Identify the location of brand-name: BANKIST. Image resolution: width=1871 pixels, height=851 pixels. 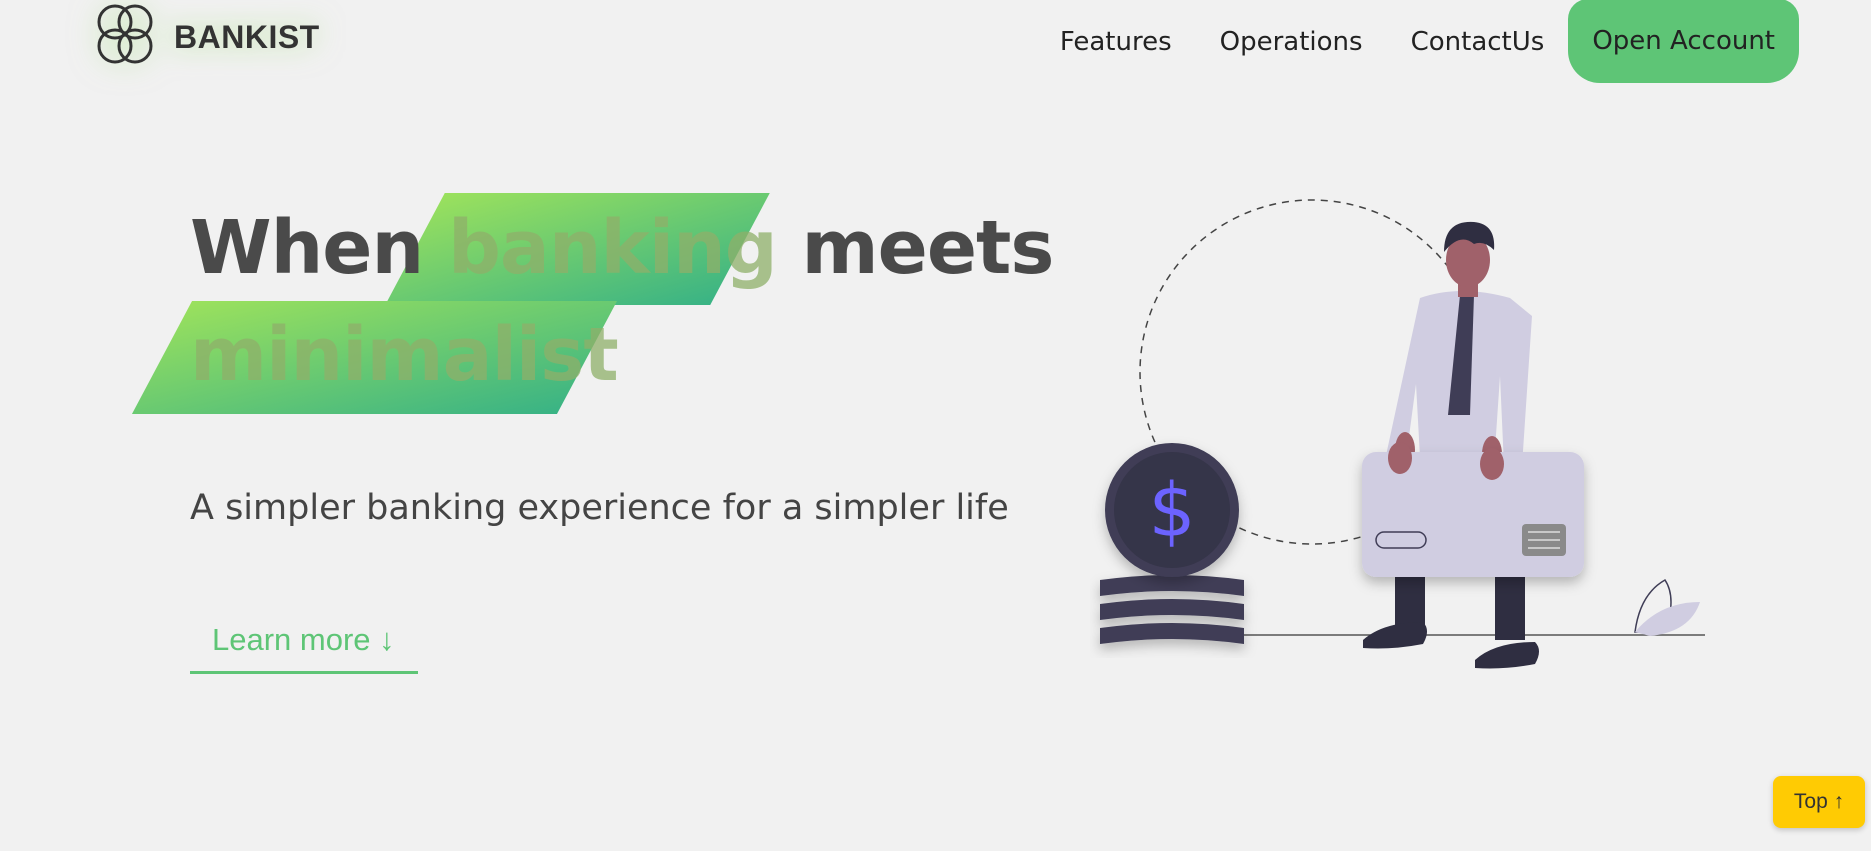
(247, 36).